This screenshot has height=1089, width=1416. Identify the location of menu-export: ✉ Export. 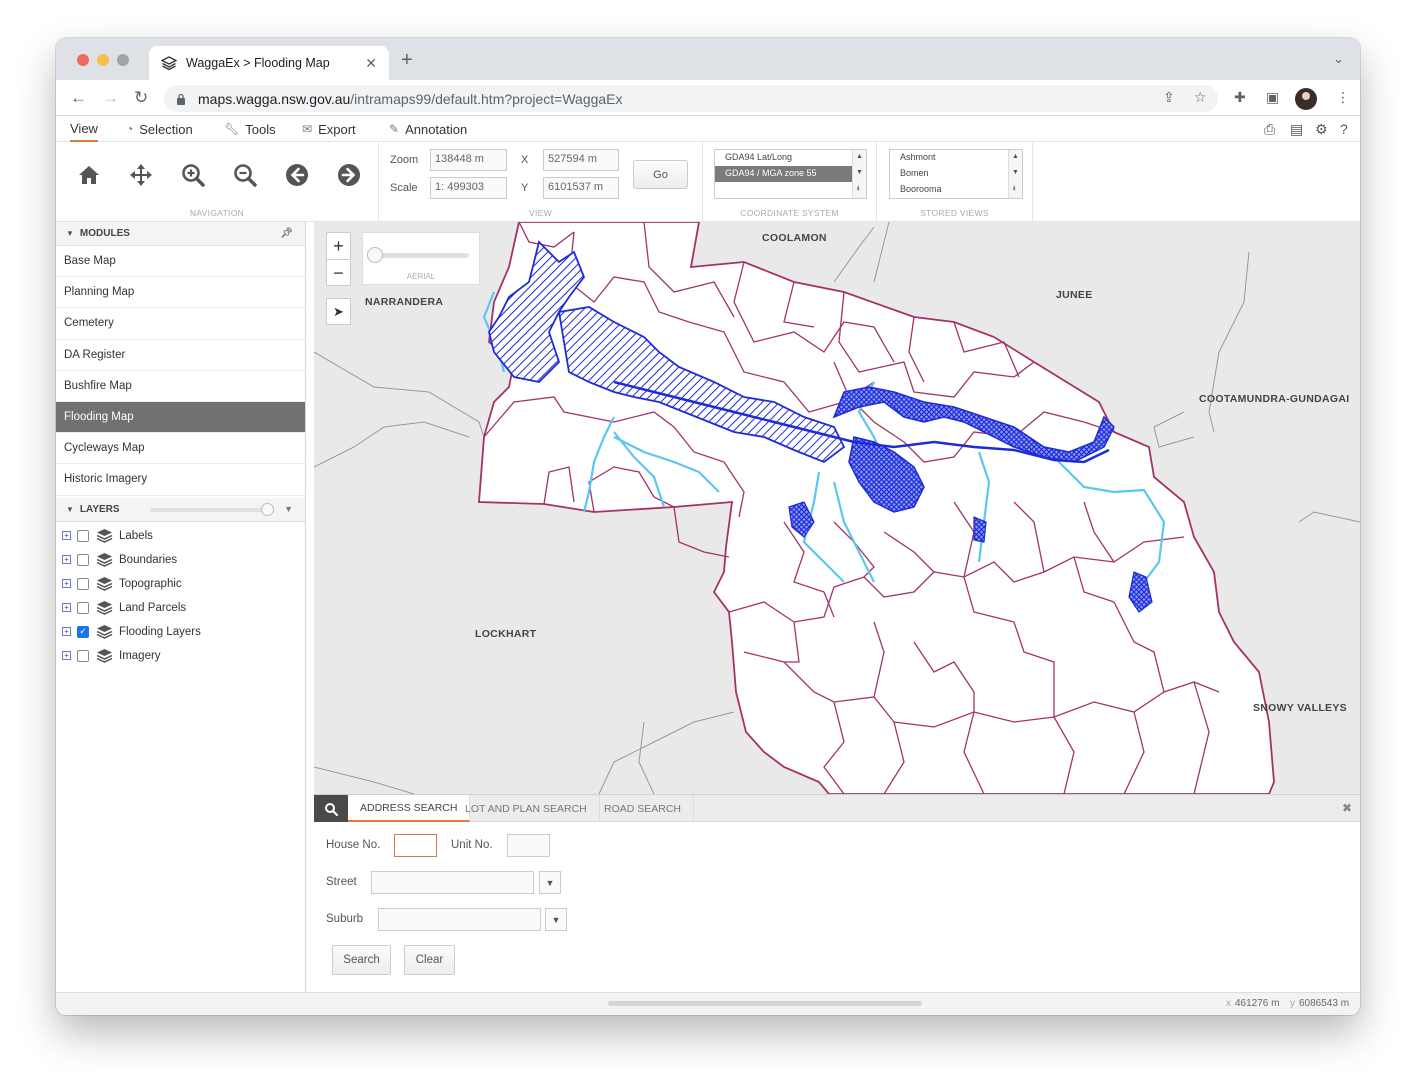
(329, 129).